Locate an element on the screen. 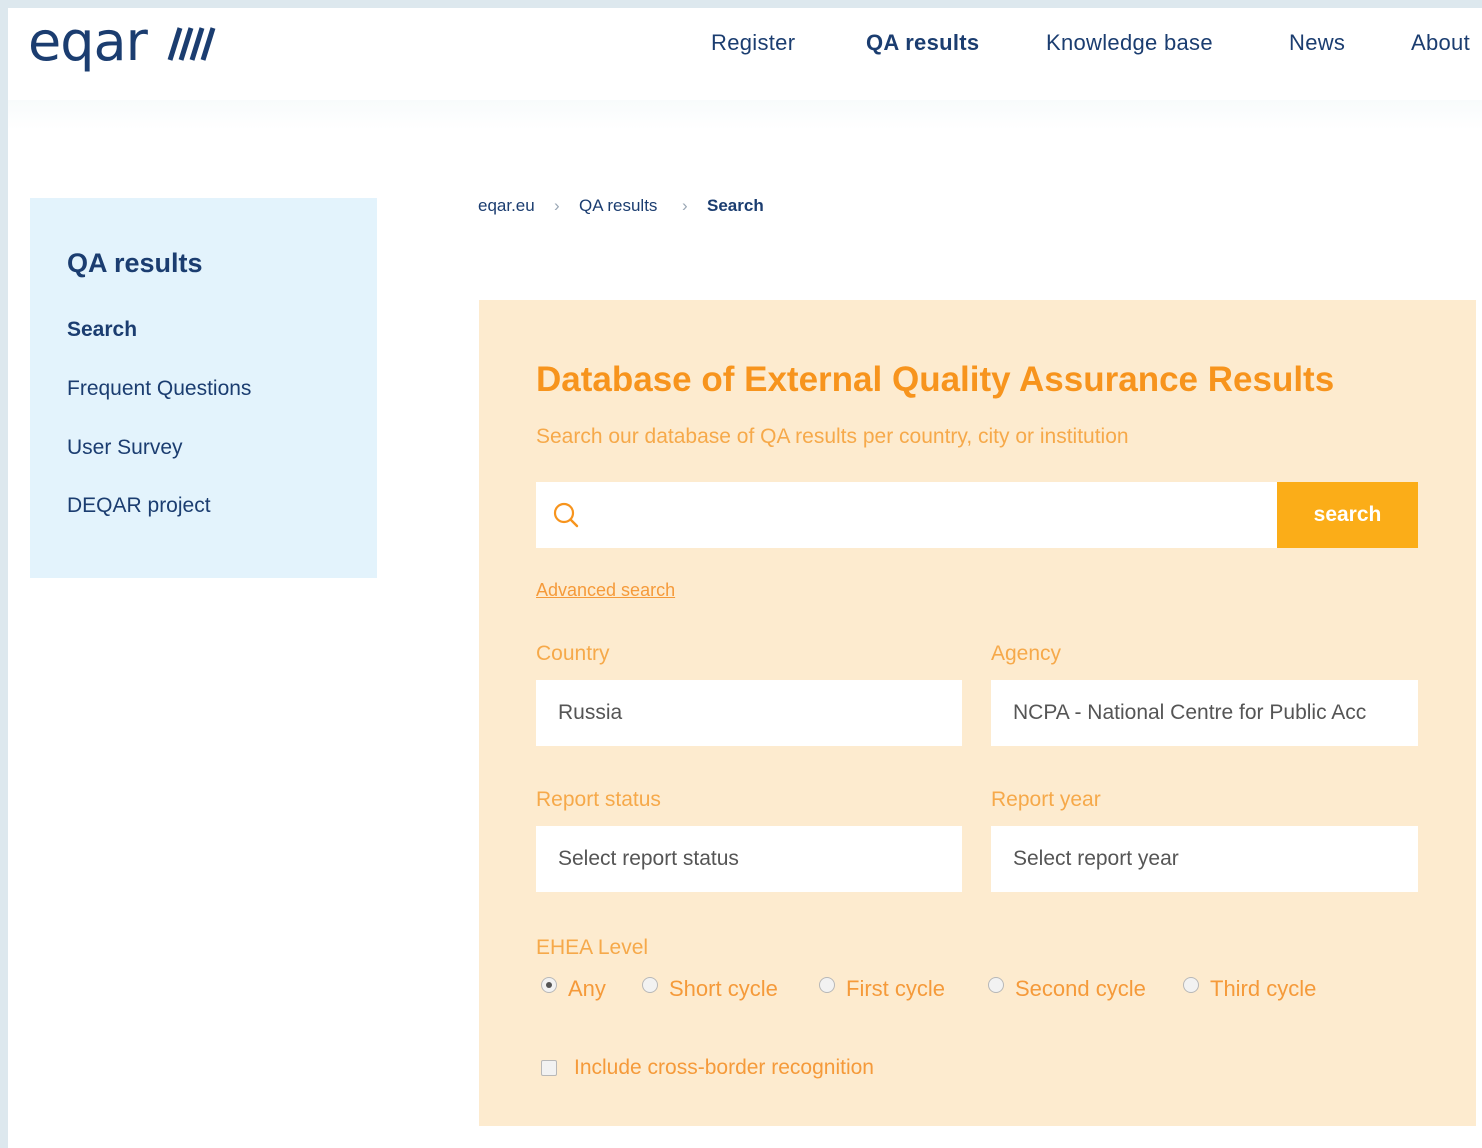 This screenshot has width=1482, height=1148. breadcrumb-home: eqar.eu is located at coordinates (506, 206).